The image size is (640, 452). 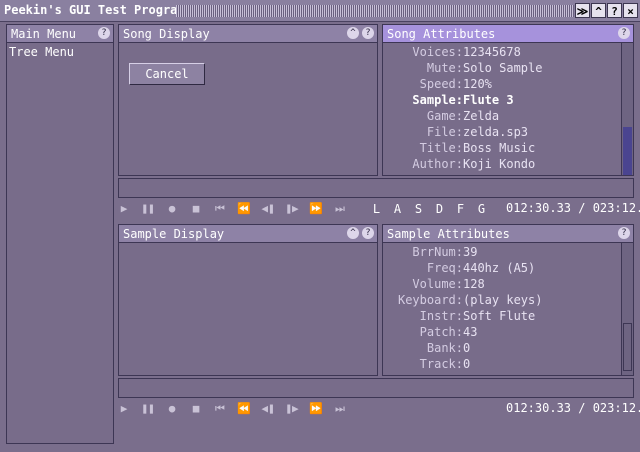 I want to click on attribute-value: 39, so click(x=470, y=252).